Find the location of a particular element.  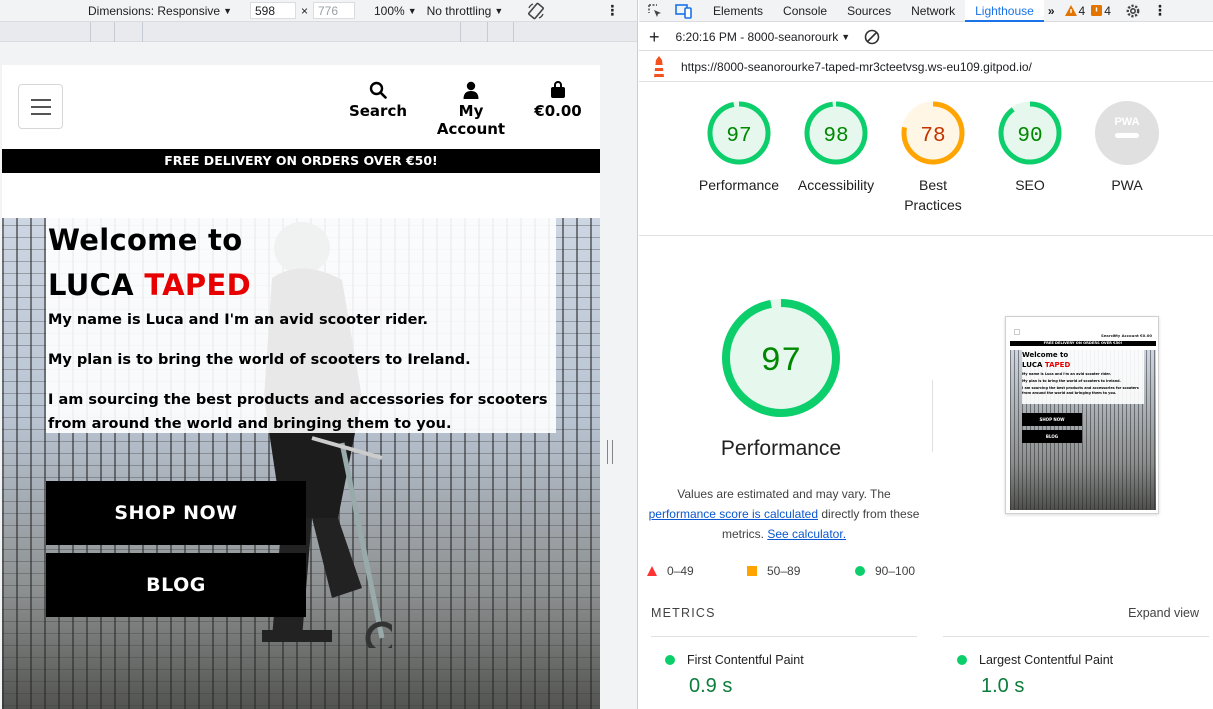

gauge-pwa: PWA PWA is located at coordinates (1127, 147).